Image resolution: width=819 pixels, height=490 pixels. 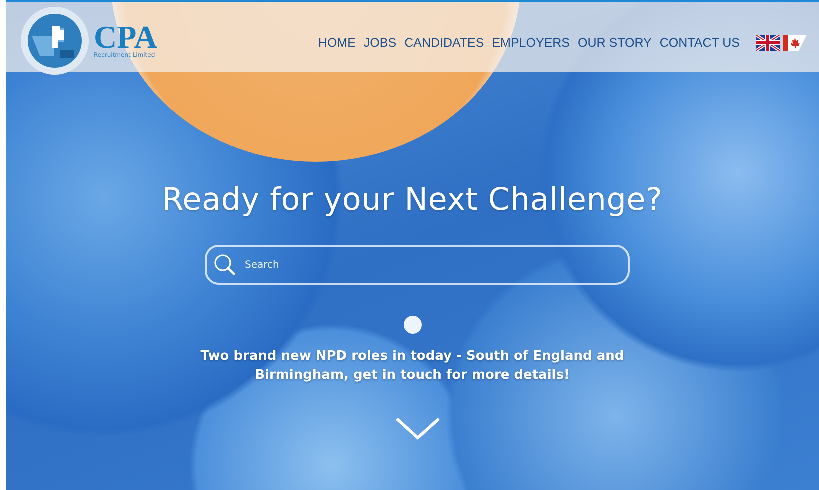 I want to click on hero-heading: Ready for your Next Challenge?, so click(x=412, y=200).